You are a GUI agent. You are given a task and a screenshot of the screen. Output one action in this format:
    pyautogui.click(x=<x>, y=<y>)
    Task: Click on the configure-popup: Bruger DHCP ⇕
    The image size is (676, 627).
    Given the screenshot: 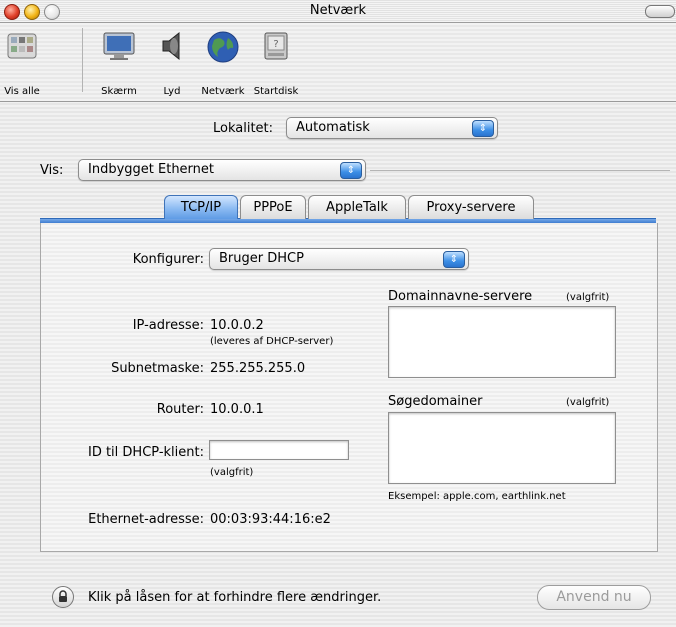 What is the action you would take?
    pyautogui.click(x=339, y=259)
    